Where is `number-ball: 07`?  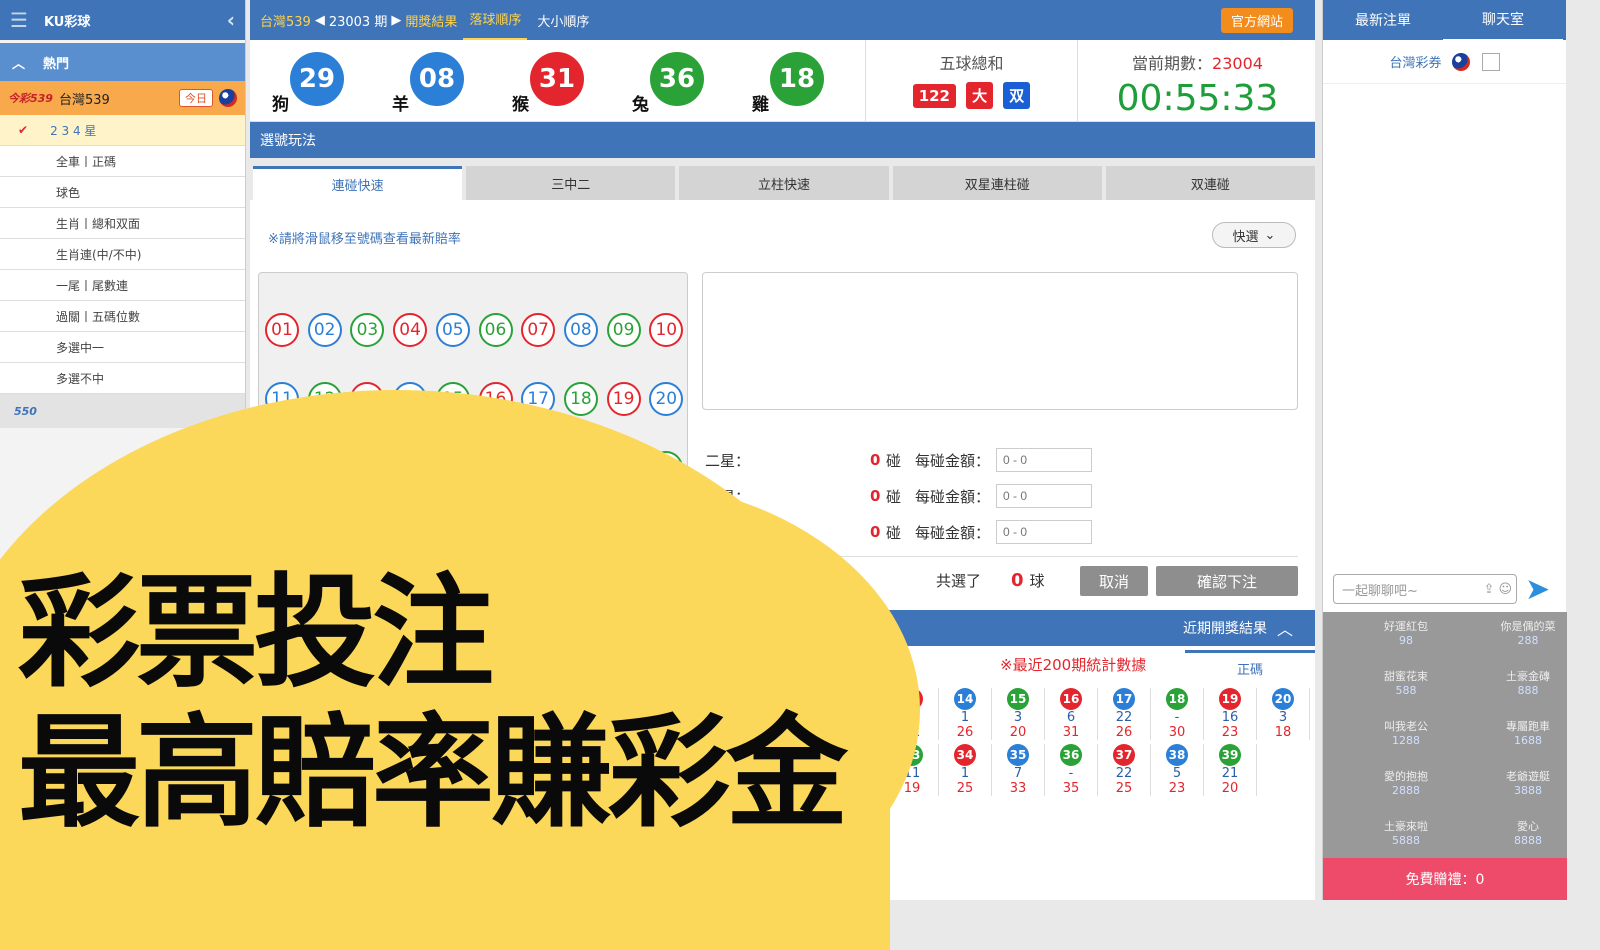
number-ball: 07 is located at coordinates (538, 330).